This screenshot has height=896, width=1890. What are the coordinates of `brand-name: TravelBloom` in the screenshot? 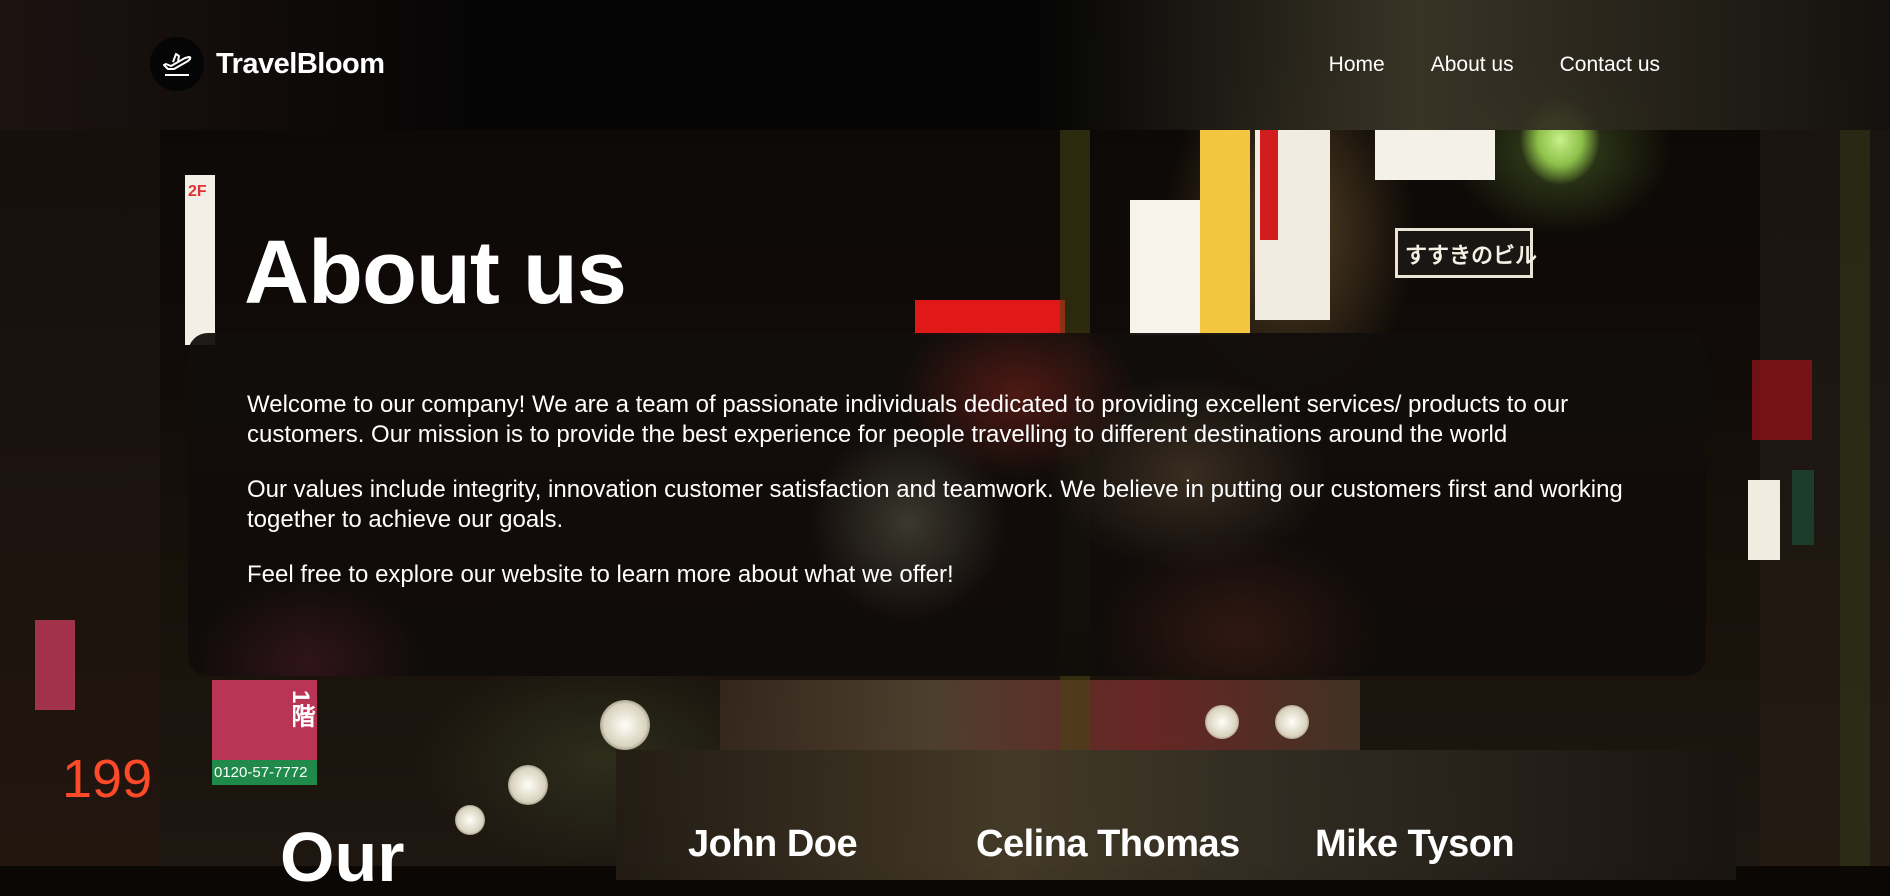 It's located at (300, 63).